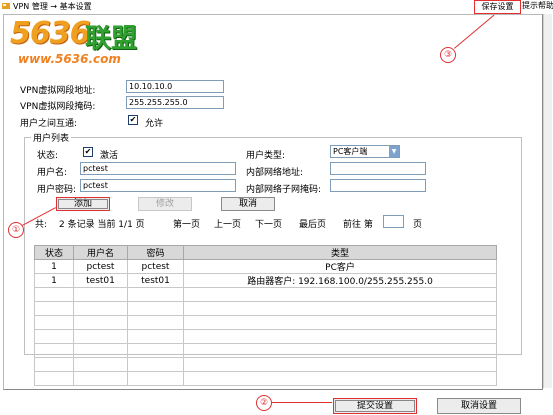  What do you see at coordinates (418, 225) in the screenshot?
I see `pager-goto-suffix: 页` at bounding box center [418, 225].